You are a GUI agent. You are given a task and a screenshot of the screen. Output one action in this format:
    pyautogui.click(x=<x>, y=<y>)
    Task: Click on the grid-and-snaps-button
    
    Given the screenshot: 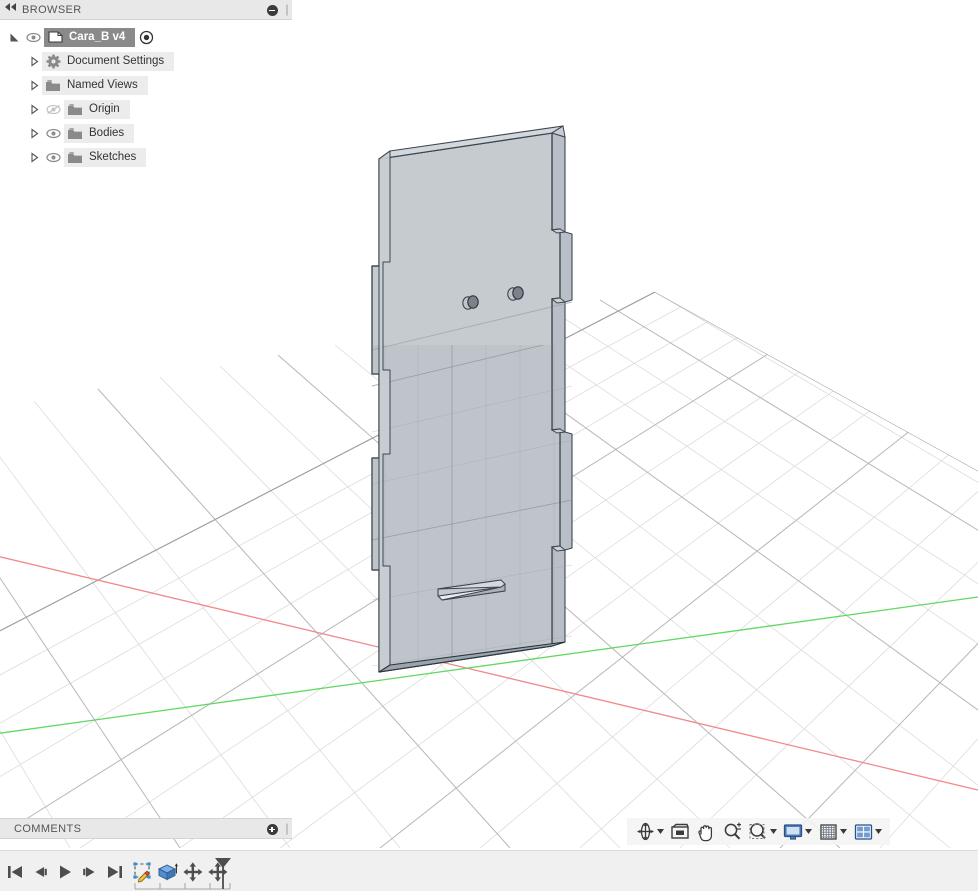 What is the action you would take?
    pyautogui.click(x=832, y=832)
    